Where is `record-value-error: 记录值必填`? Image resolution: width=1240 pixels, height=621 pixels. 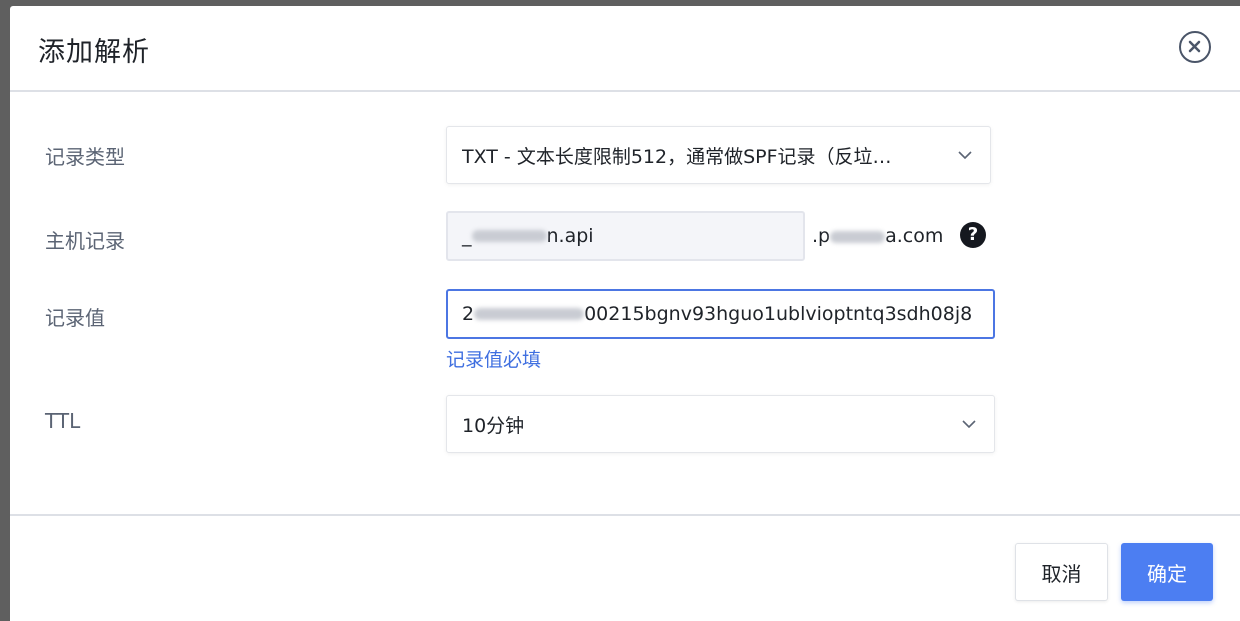 record-value-error: 记录值必填 is located at coordinates (494, 360).